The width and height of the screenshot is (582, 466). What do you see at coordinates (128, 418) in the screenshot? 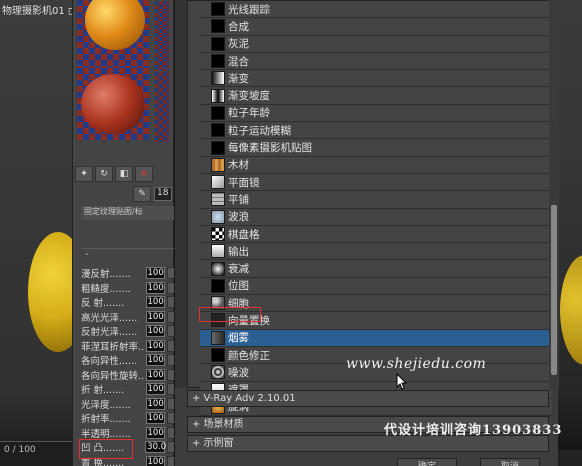
I see `prop-row: 折射率....... 100` at bounding box center [128, 418].